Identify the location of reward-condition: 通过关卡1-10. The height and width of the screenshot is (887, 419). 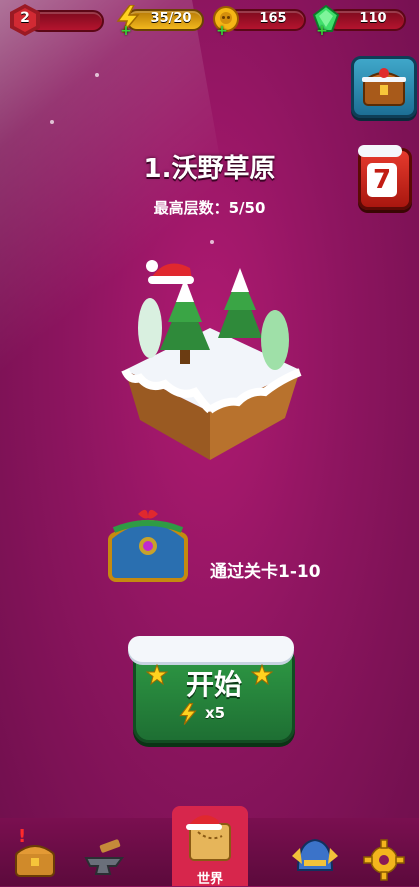
(265, 572).